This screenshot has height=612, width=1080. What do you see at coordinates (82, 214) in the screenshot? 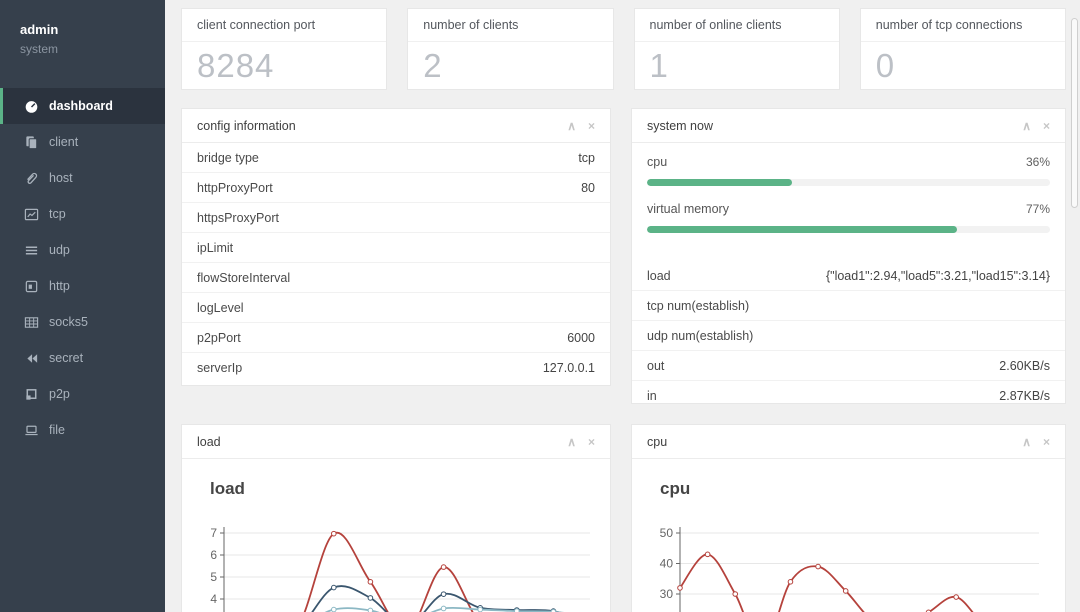
I see `sidebar-item-tcp: tcp` at bounding box center [82, 214].